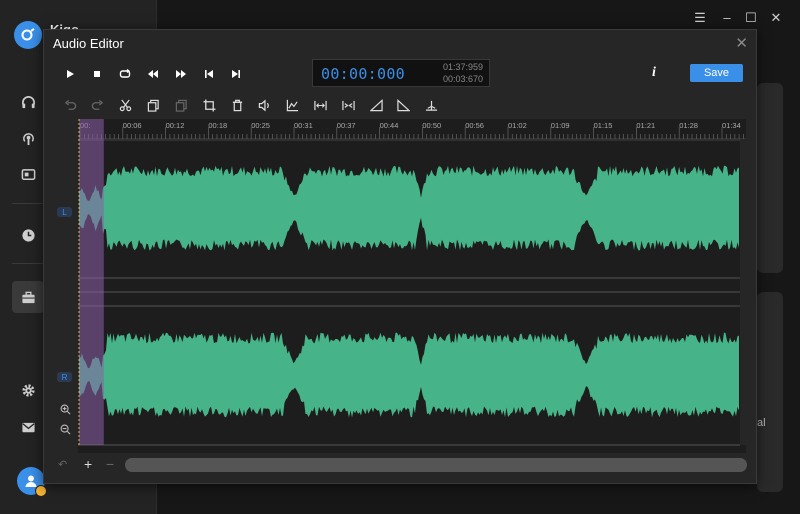  What do you see at coordinates (181, 74) in the screenshot?
I see `fast-forward-button` at bounding box center [181, 74].